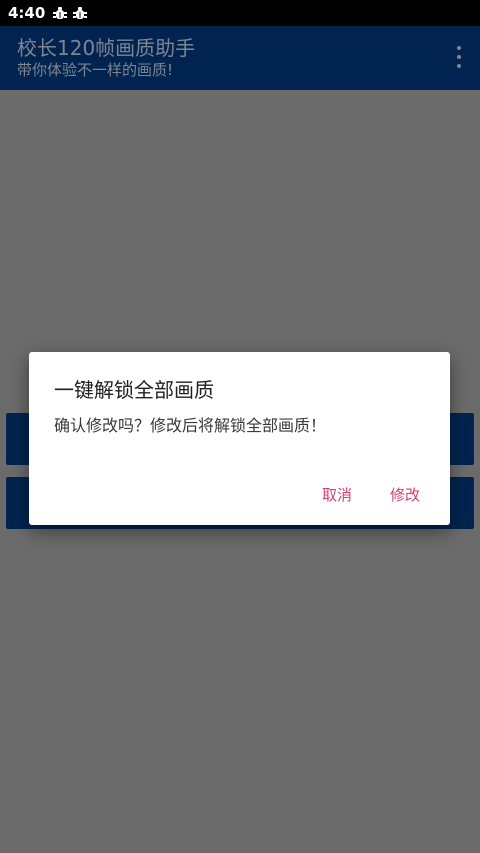 This screenshot has width=480, height=853. What do you see at coordinates (27, 13) in the screenshot?
I see `status-time: 4:40` at bounding box center [27, 13].